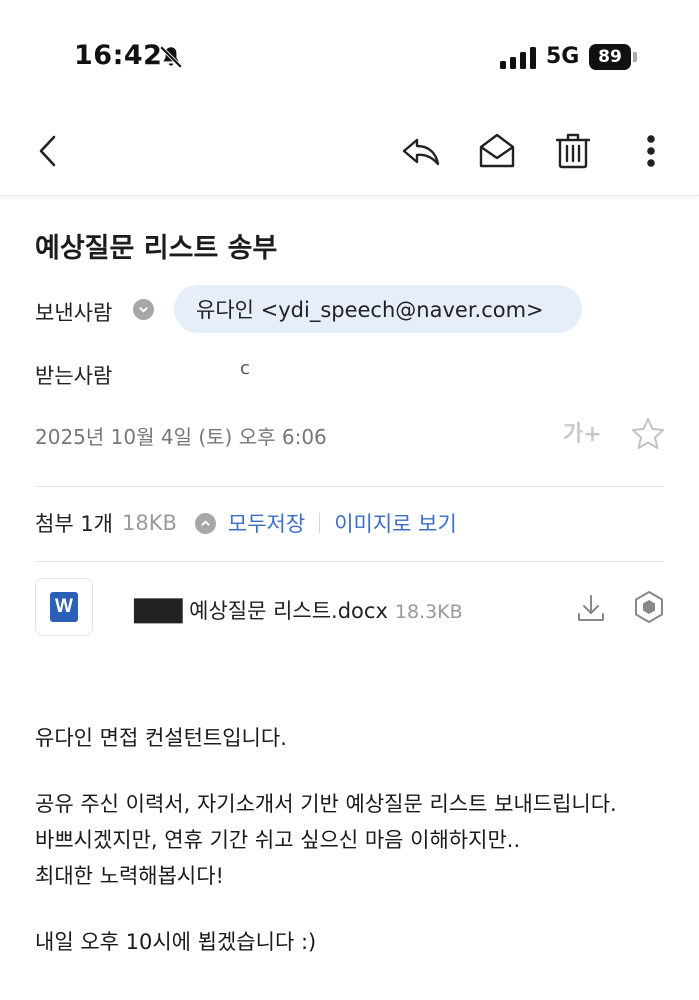  What do you see at coordinates (635, 57) in the screenshot?
I see `battery-cap` at bounding box center [635, 57].